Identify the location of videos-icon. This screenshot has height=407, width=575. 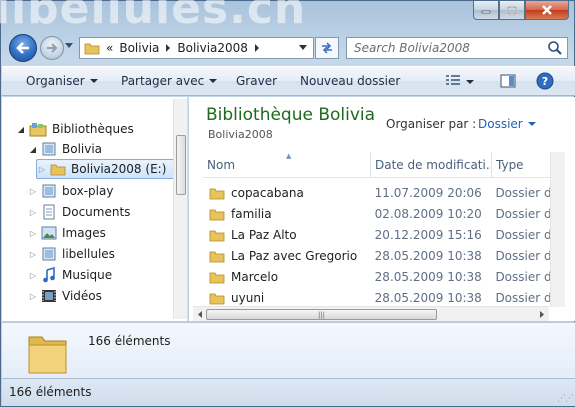
(49, 296).